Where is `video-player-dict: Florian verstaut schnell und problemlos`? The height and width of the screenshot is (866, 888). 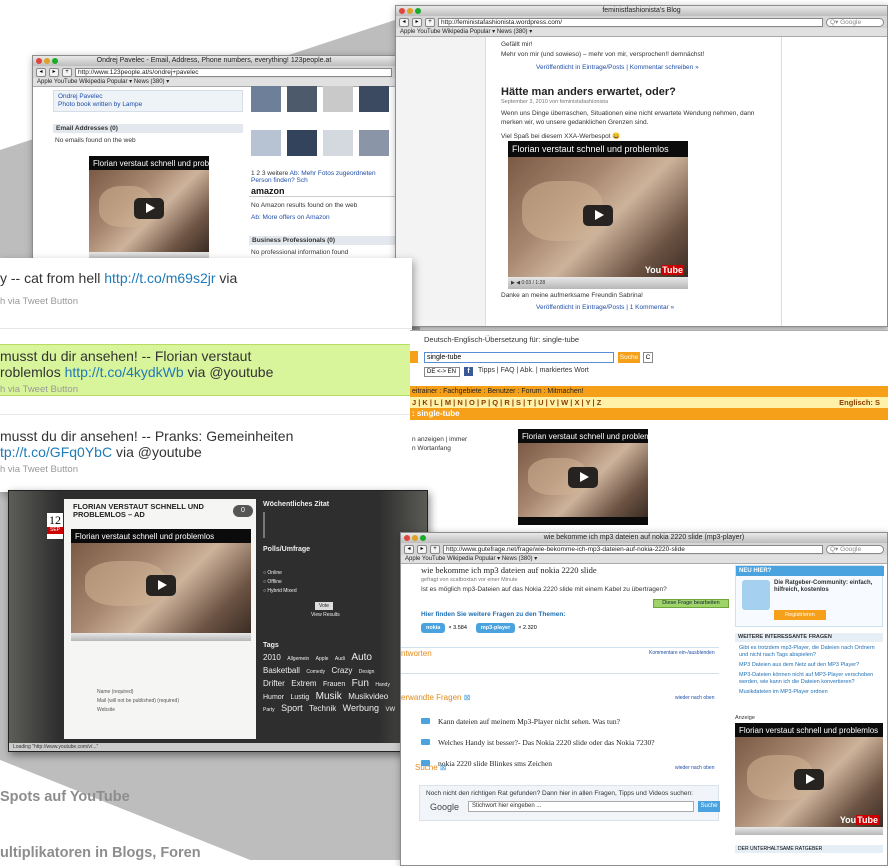 video-player-dict: Florian verstaut schnell und problemlos is located at coordinates (583, 477).